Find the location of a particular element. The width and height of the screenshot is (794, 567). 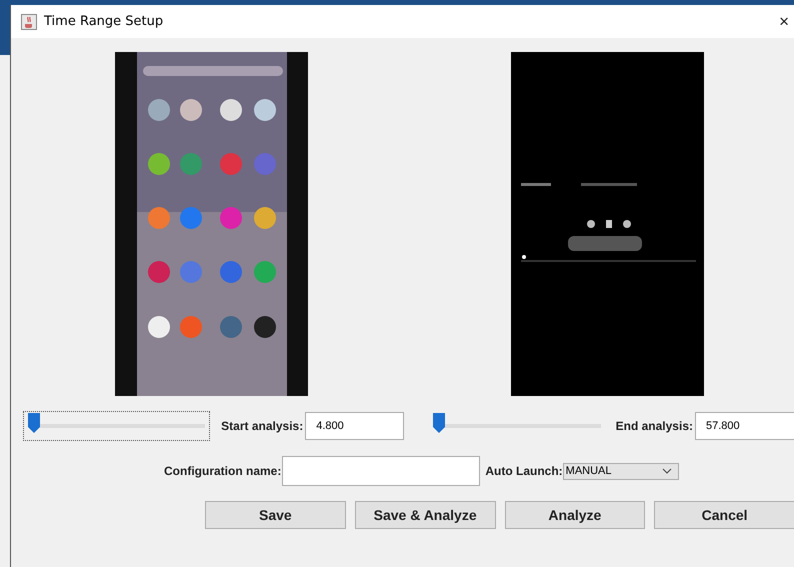

start-analysis-label: Start analysis: is located at coordinates (262, 426).